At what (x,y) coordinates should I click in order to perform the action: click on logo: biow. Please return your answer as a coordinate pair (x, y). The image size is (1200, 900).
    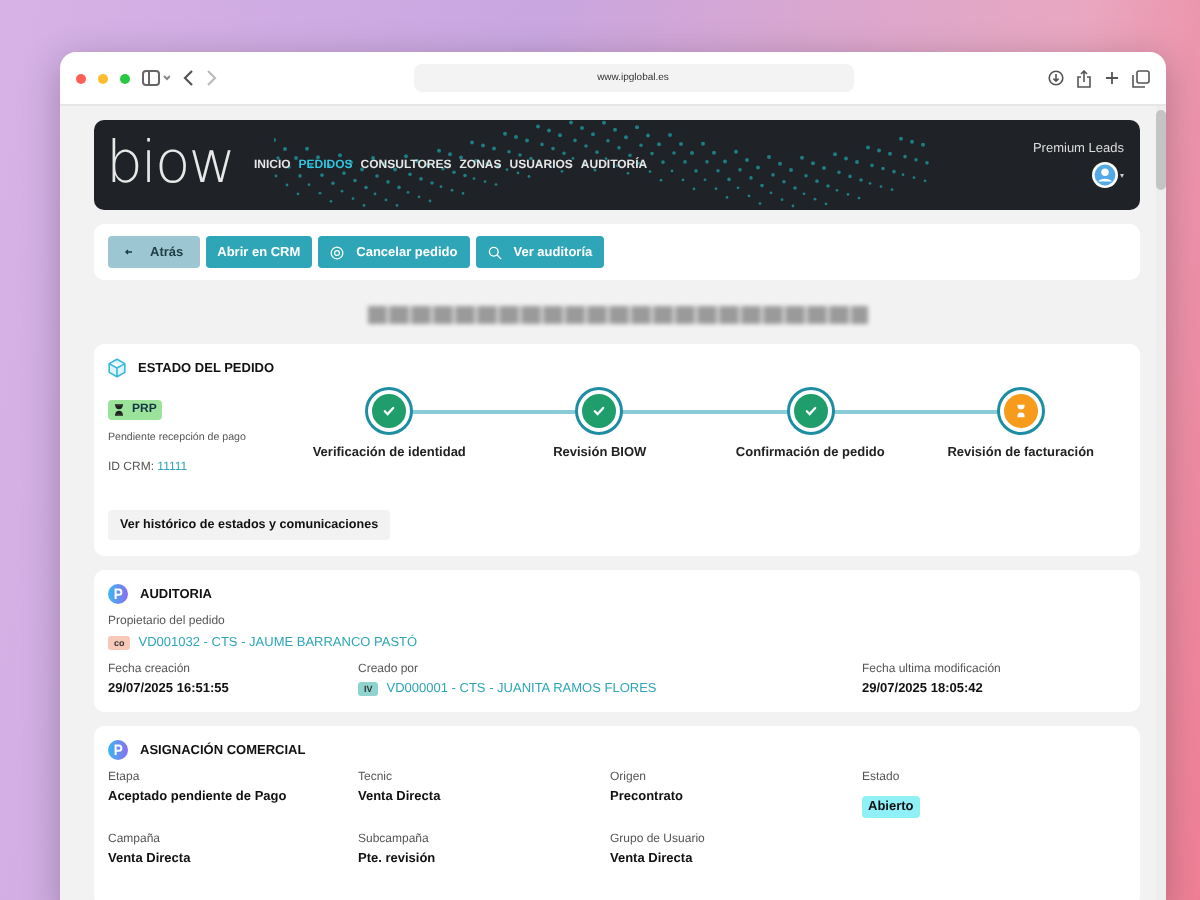
    Looking at the image, I should click on (170, 161).